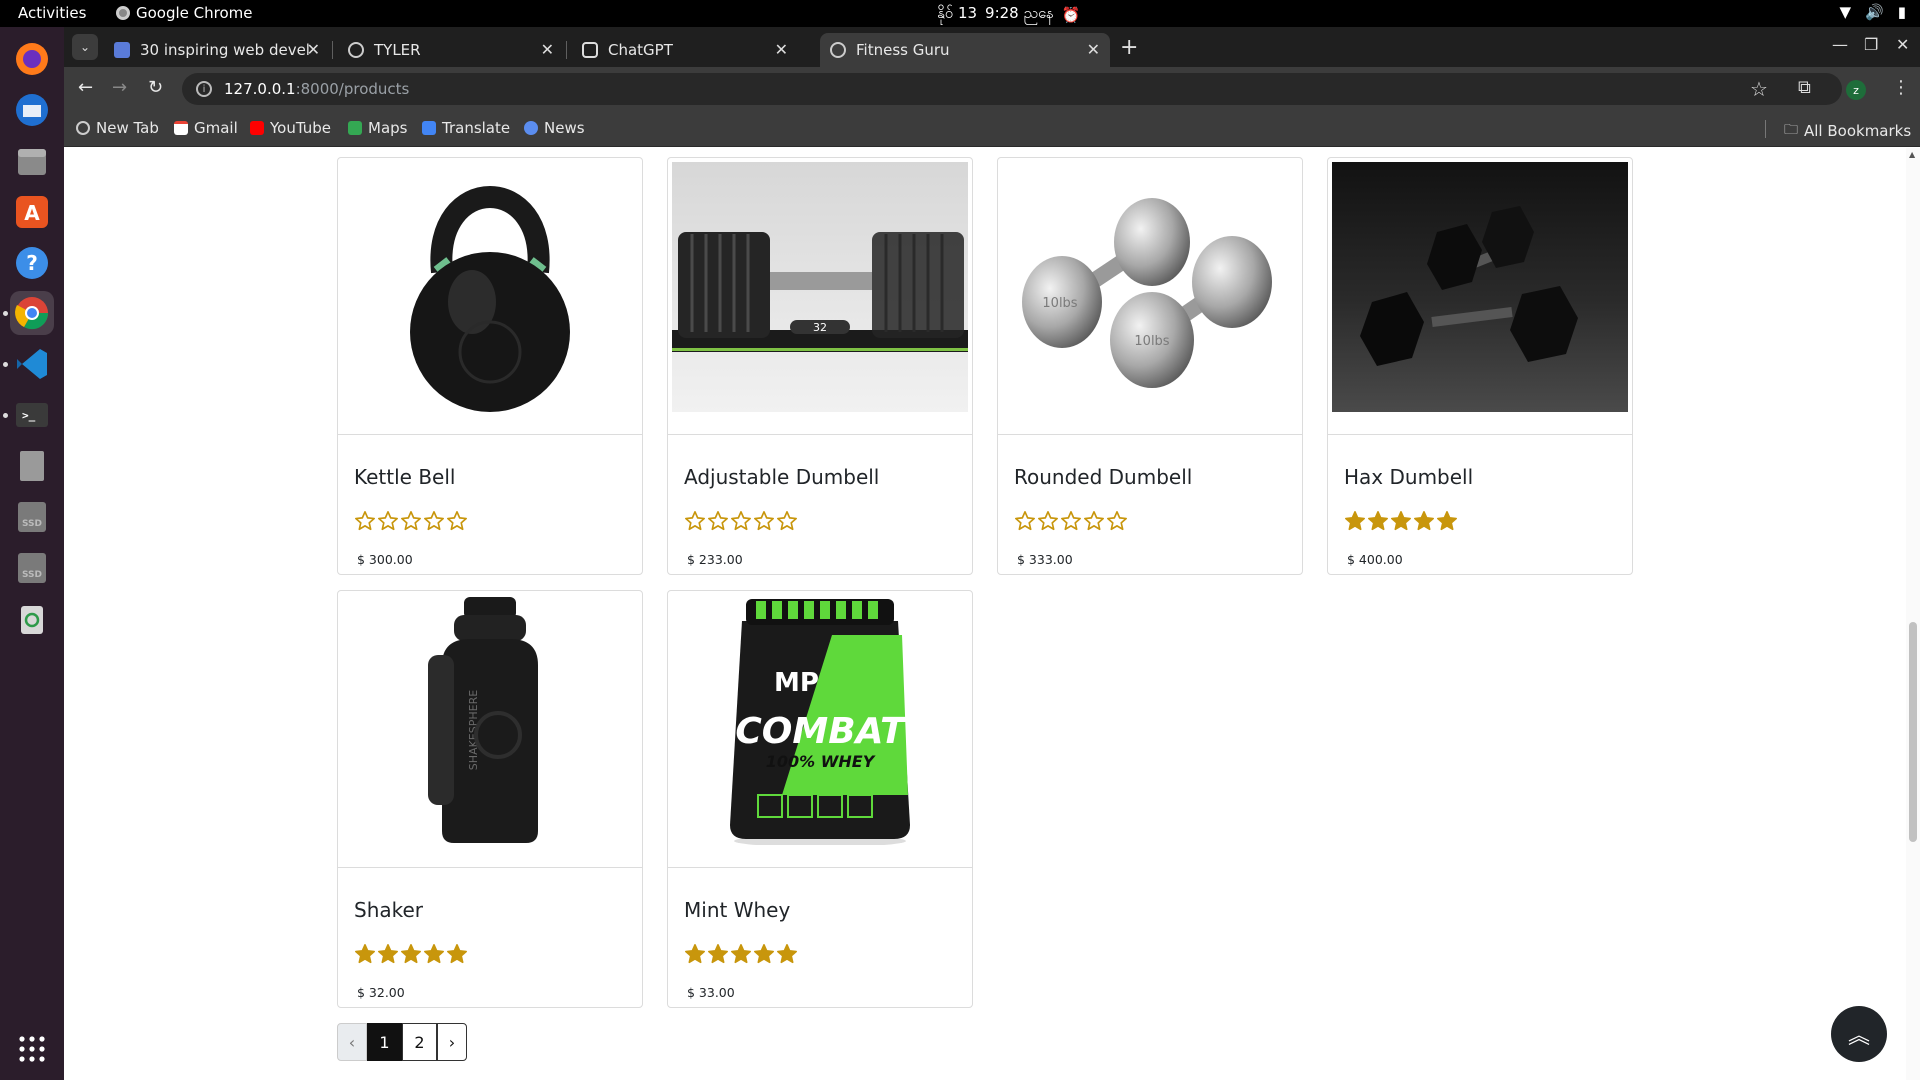  I want to click on text-editor-icon, so click(32, 466).